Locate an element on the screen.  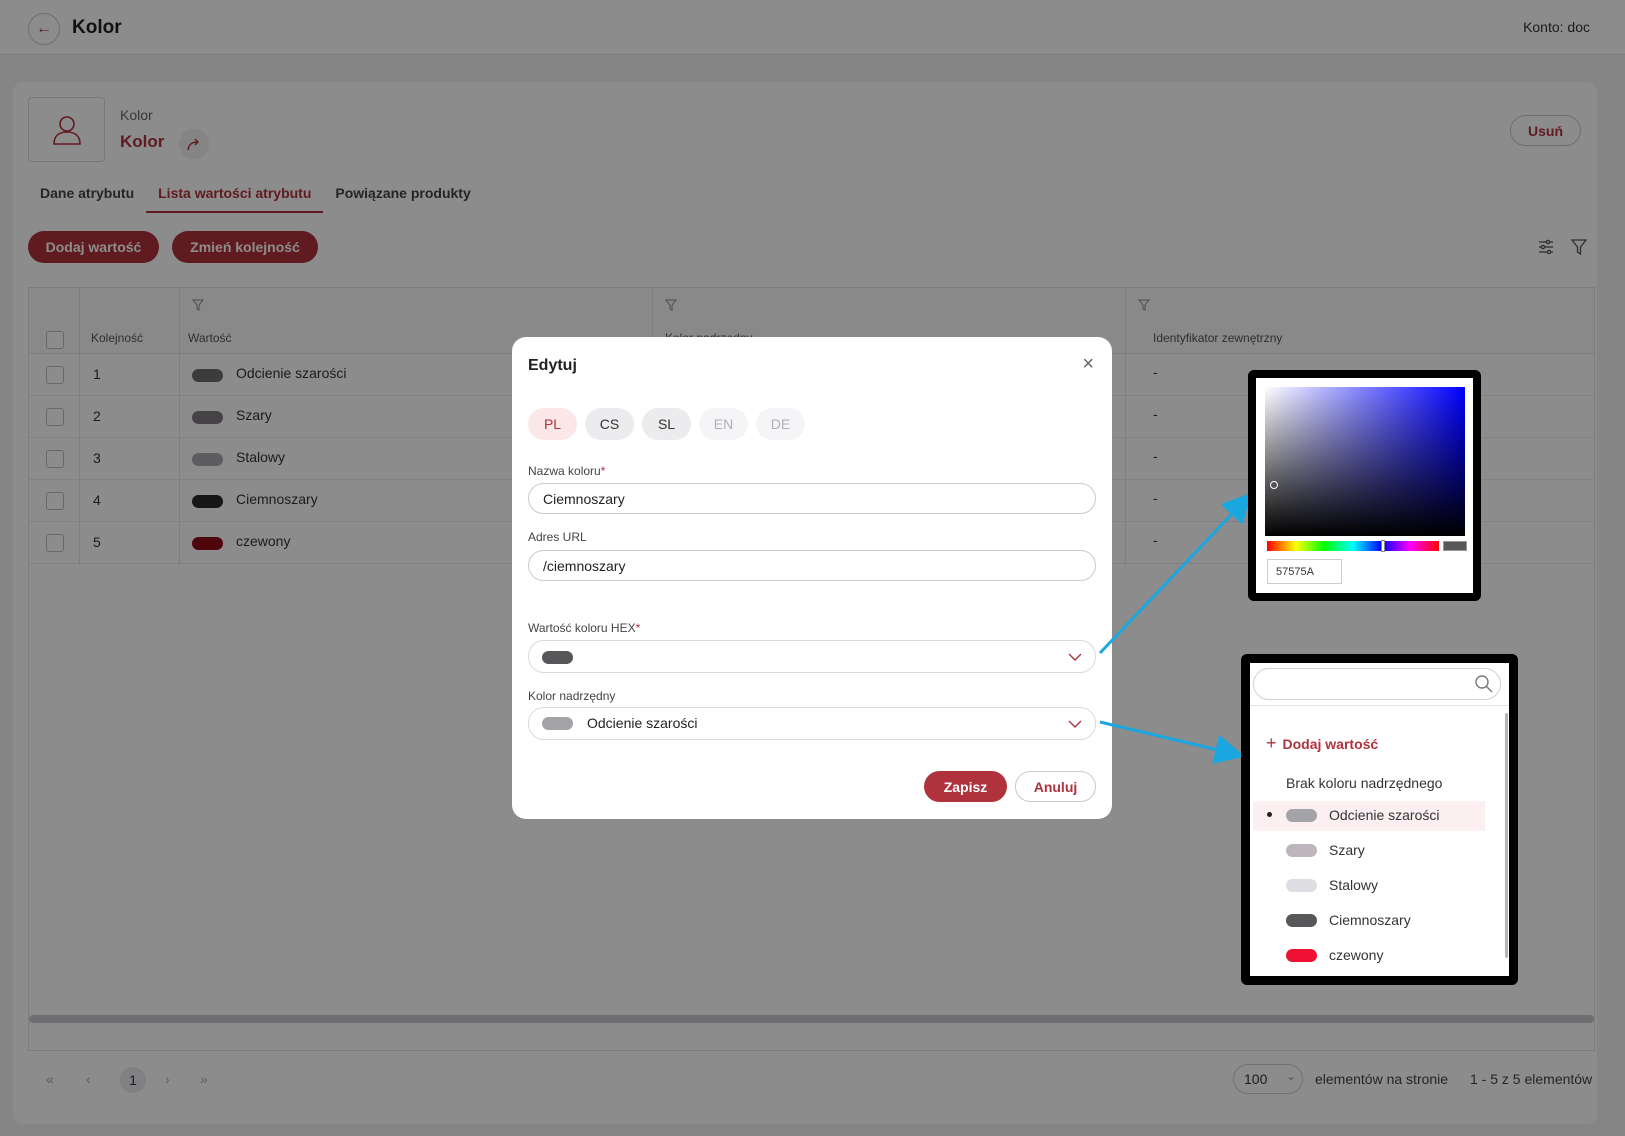
option-label: Ciemnoszary is located at coordinates (1370, 920).